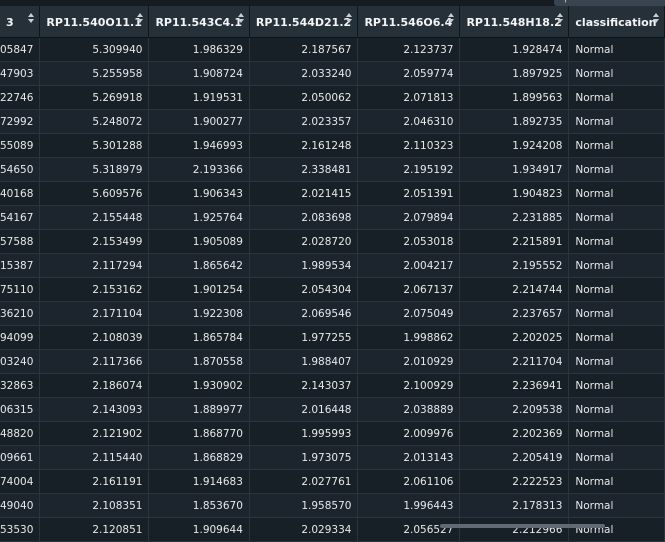  I want to click on table-cell: 2.038889, so click(409, 409).